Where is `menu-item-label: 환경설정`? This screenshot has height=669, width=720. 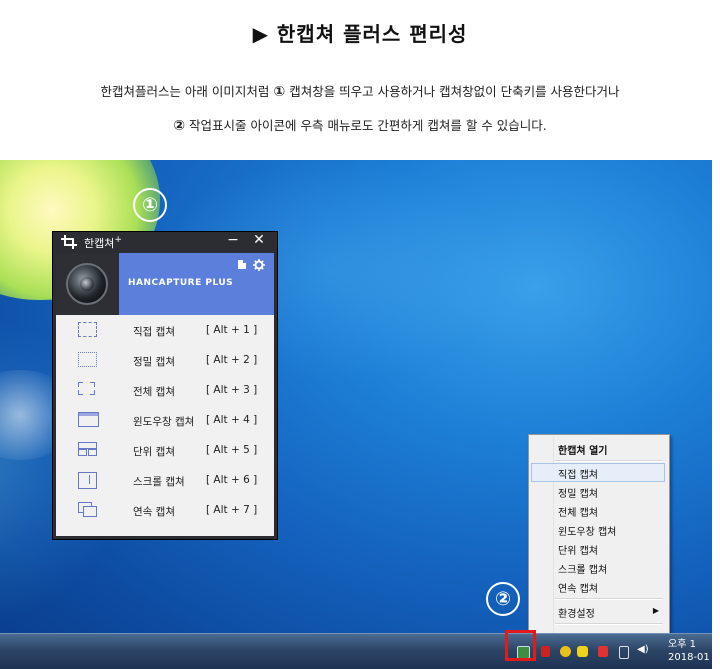 menu-item-label: 환경설정 is located at coordinates (576, 614).